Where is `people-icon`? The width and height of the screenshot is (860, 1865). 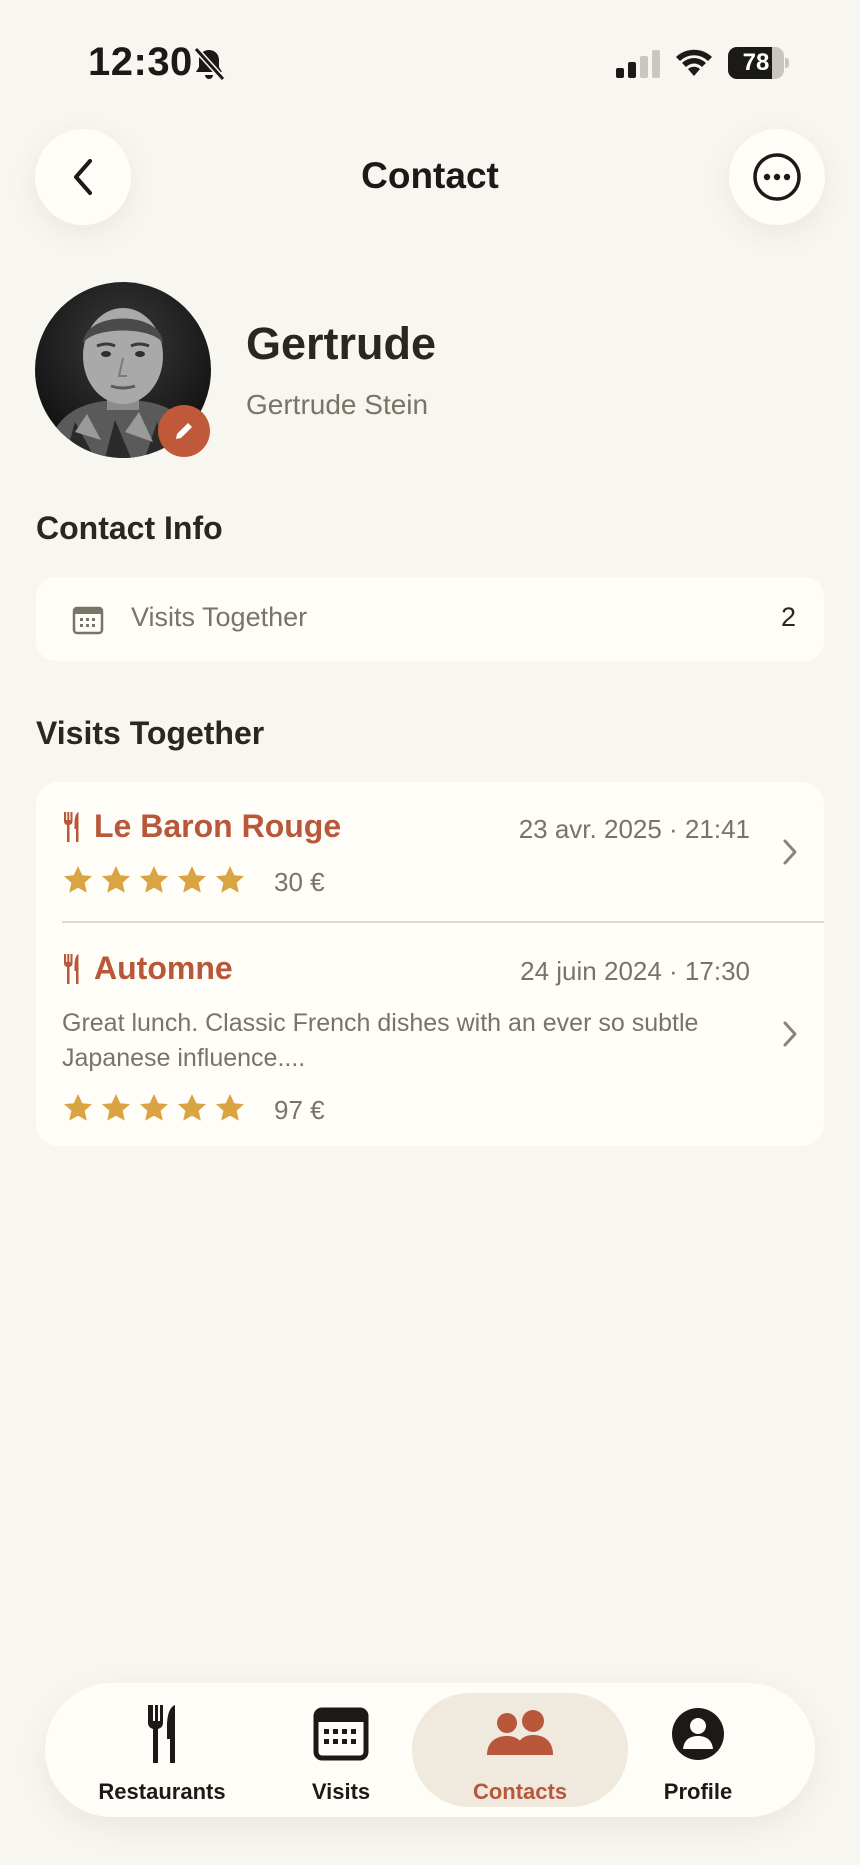 people-icon is located at coordinates (520, 1732).